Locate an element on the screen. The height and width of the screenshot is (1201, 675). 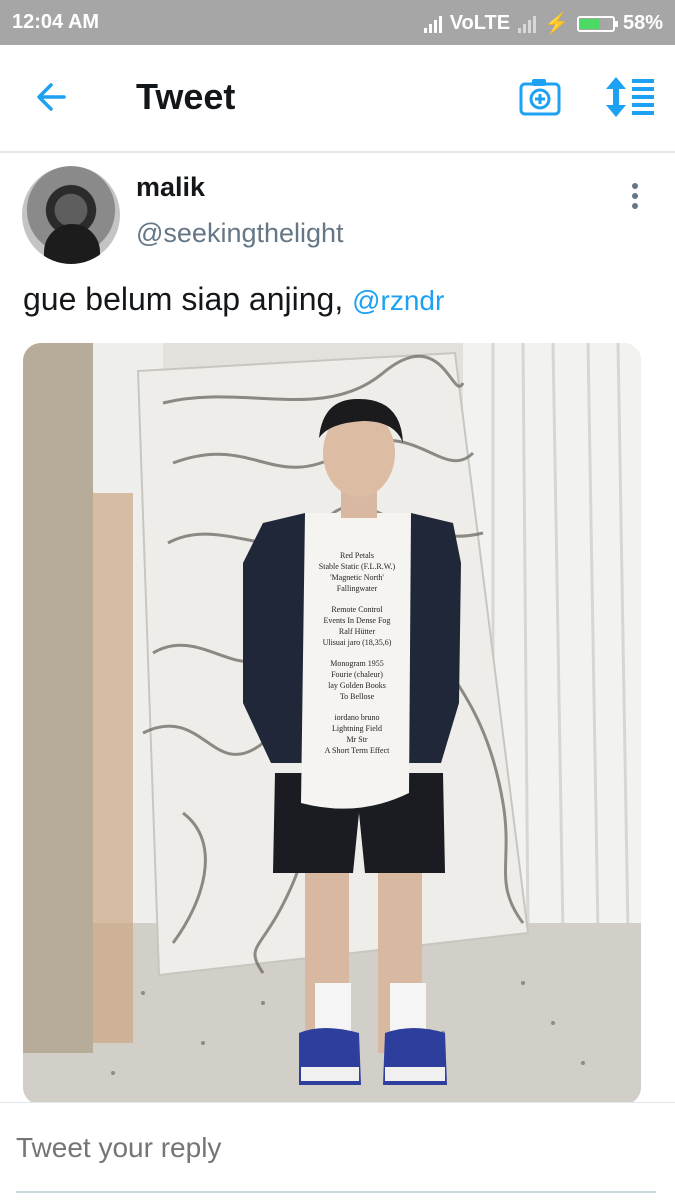
shirt-line: Monogram 1955 is located at coordinates (357, 663).